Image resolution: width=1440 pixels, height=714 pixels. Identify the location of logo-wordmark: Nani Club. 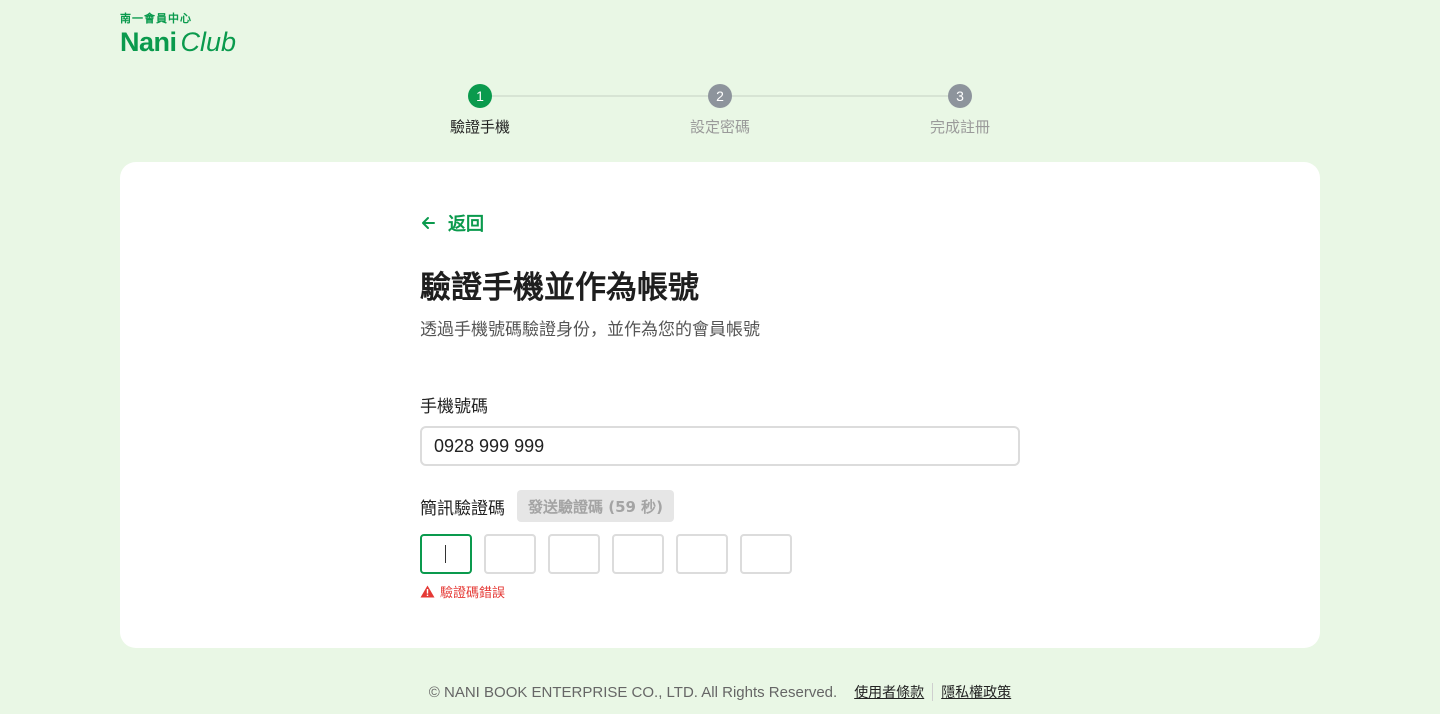
(178, 42).